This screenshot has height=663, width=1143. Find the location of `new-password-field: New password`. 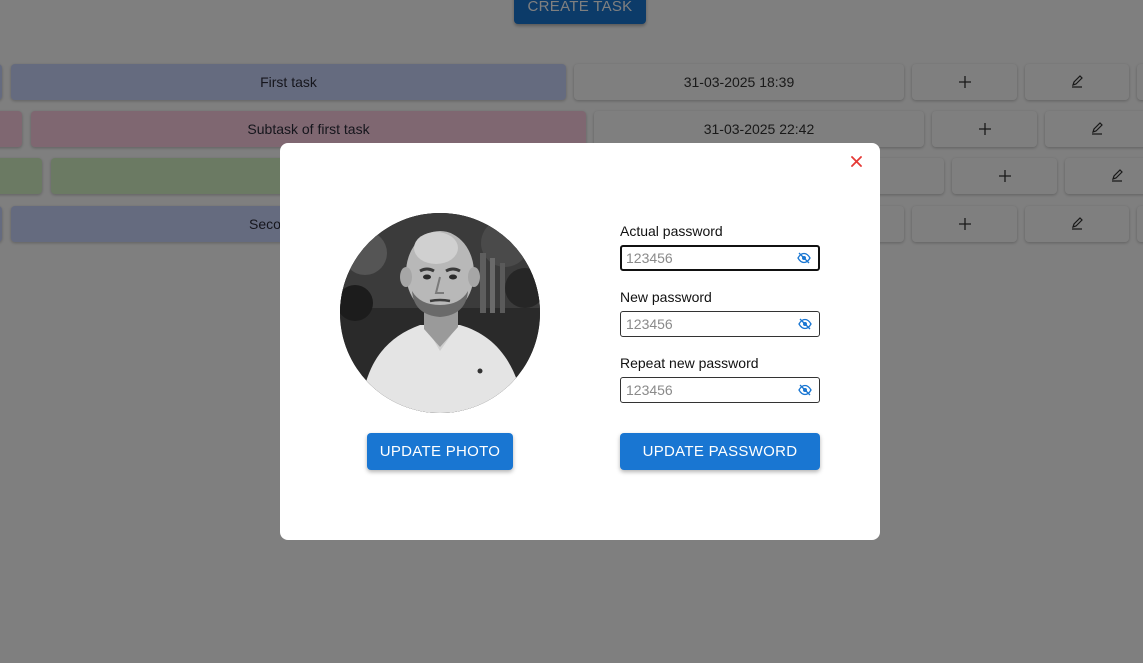

new-password-field: New password is located at coordinates (720, 313).